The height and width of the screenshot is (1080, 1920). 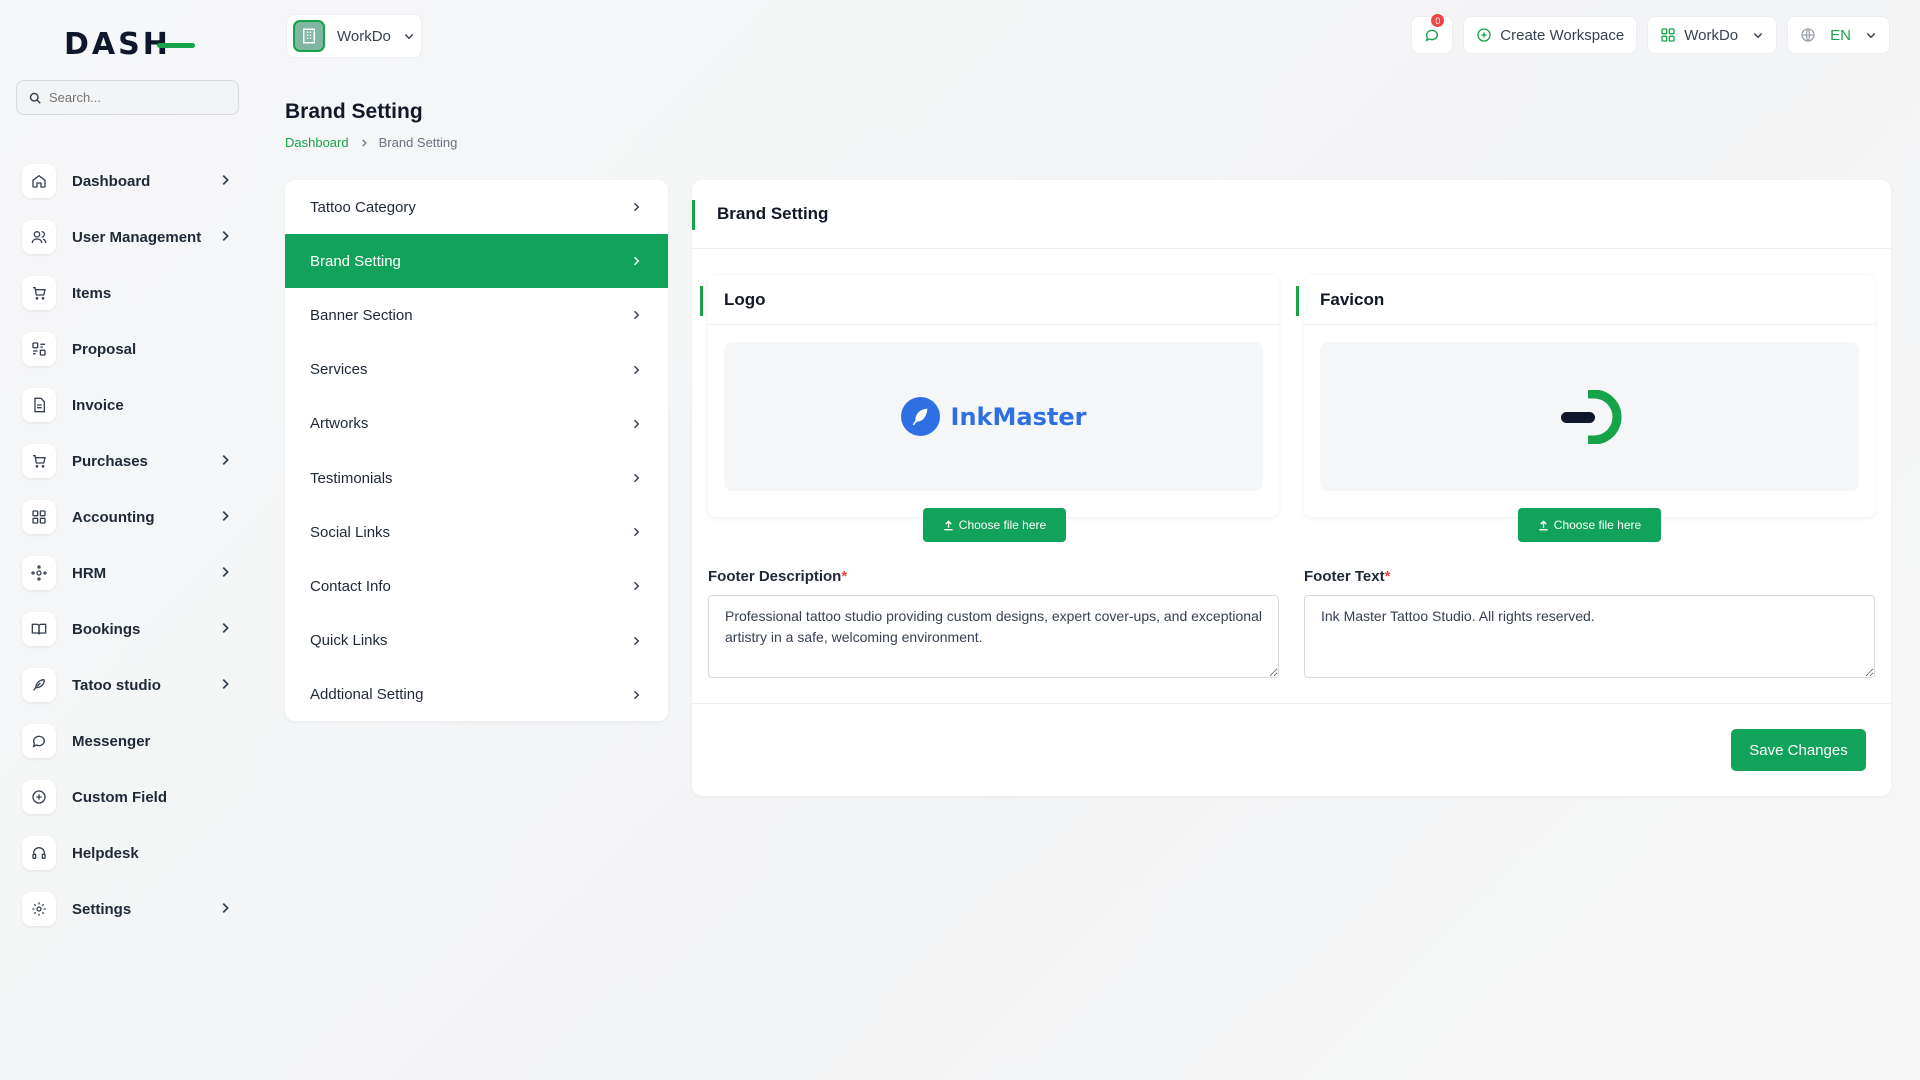 What do you see at coordinates (127, 573) in the screenshot?
I see `sidebar-item-hrm: HRM` at bounding box center [127, 573].